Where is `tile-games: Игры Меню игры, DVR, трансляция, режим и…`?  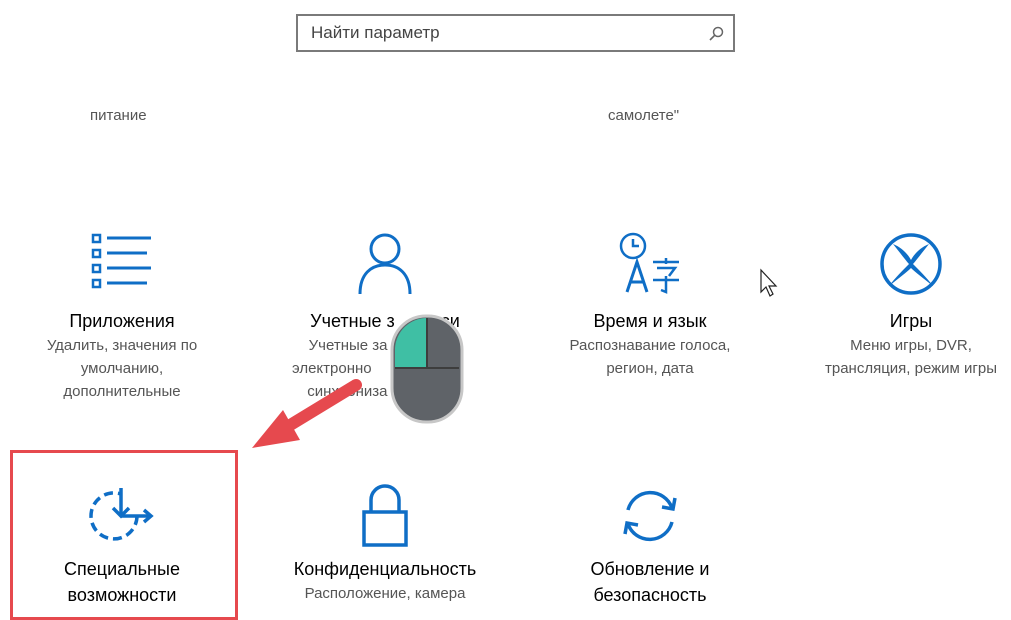
tile-games: Игры Меню игры, DVR, трансляция, режим и… is located at coordinates (903, 306).